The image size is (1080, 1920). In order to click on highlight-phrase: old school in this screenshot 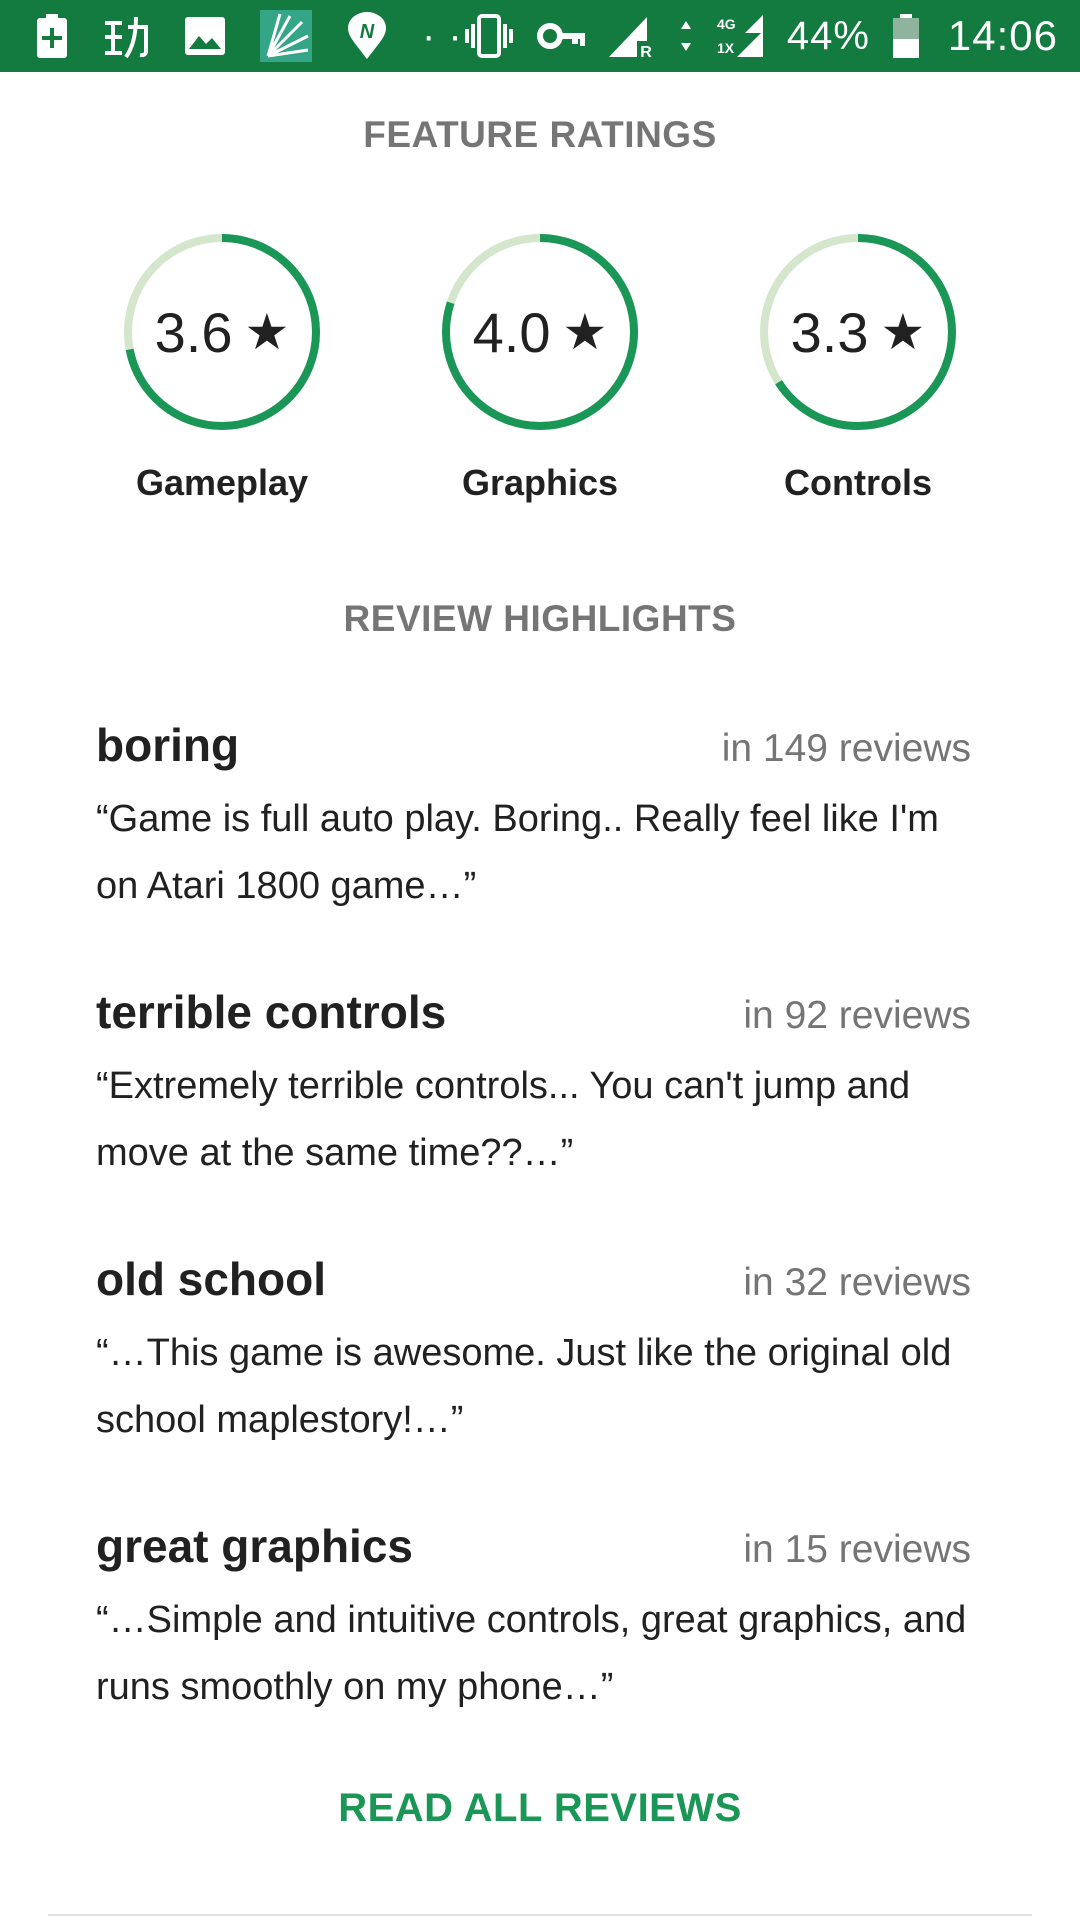, I will do `click(211, 1279)`.